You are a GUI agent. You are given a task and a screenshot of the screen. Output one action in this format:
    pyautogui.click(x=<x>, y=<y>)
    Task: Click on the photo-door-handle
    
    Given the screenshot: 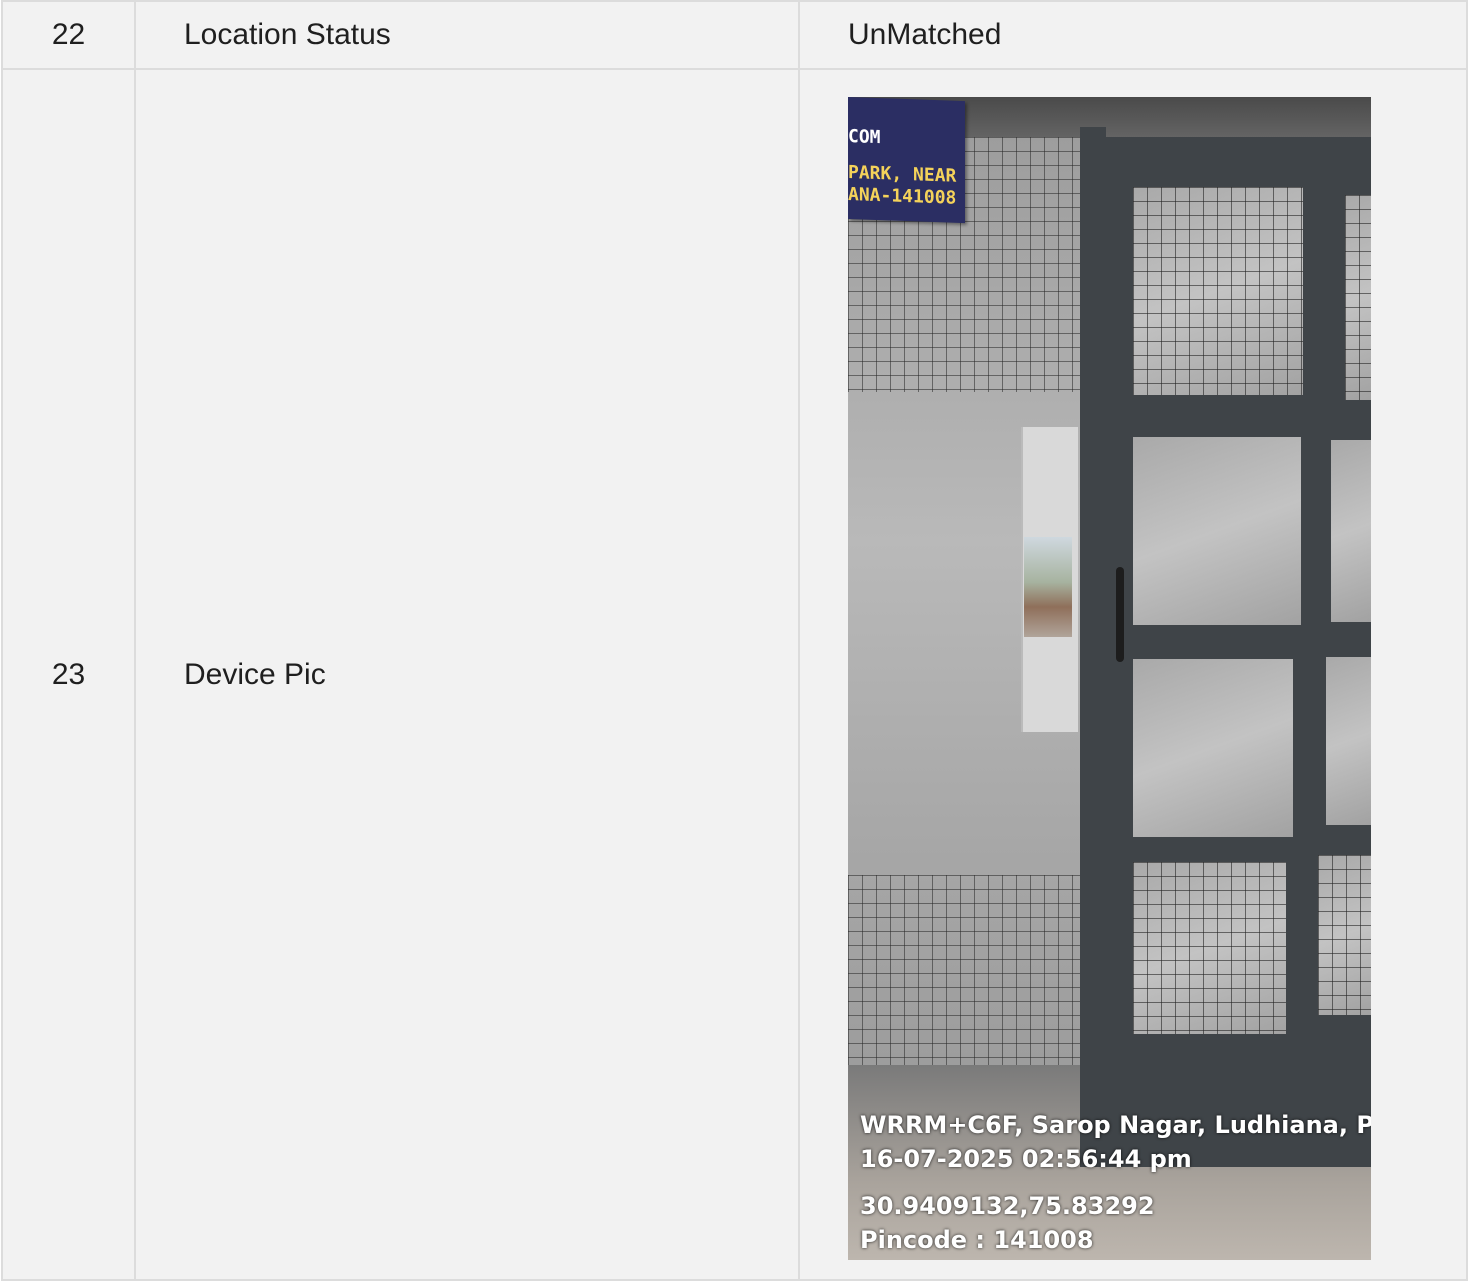 What is the action you would take?
    pyautogui.click(x=1120, y=614)
    